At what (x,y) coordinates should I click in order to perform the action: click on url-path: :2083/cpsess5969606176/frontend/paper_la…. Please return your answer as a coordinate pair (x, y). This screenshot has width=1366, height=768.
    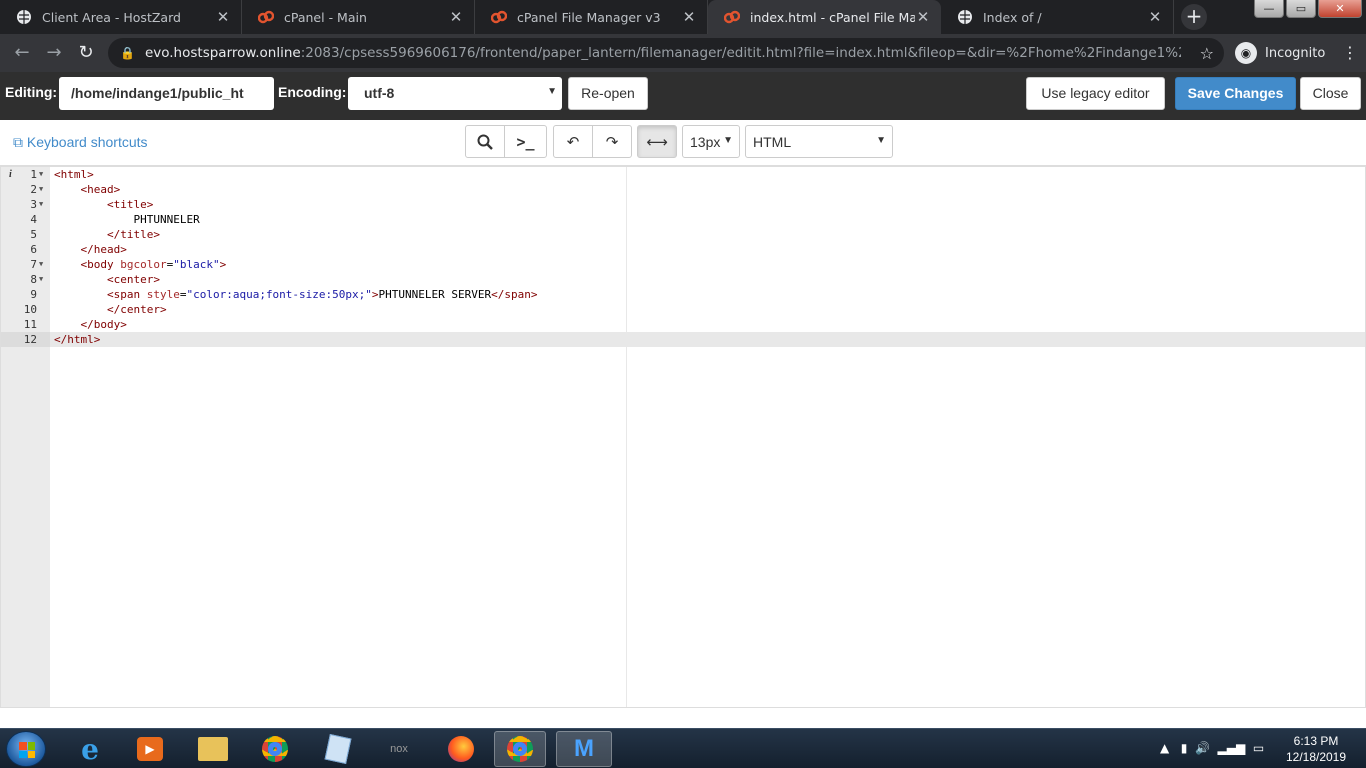
    Looking at the image, I should click on (740, 53).